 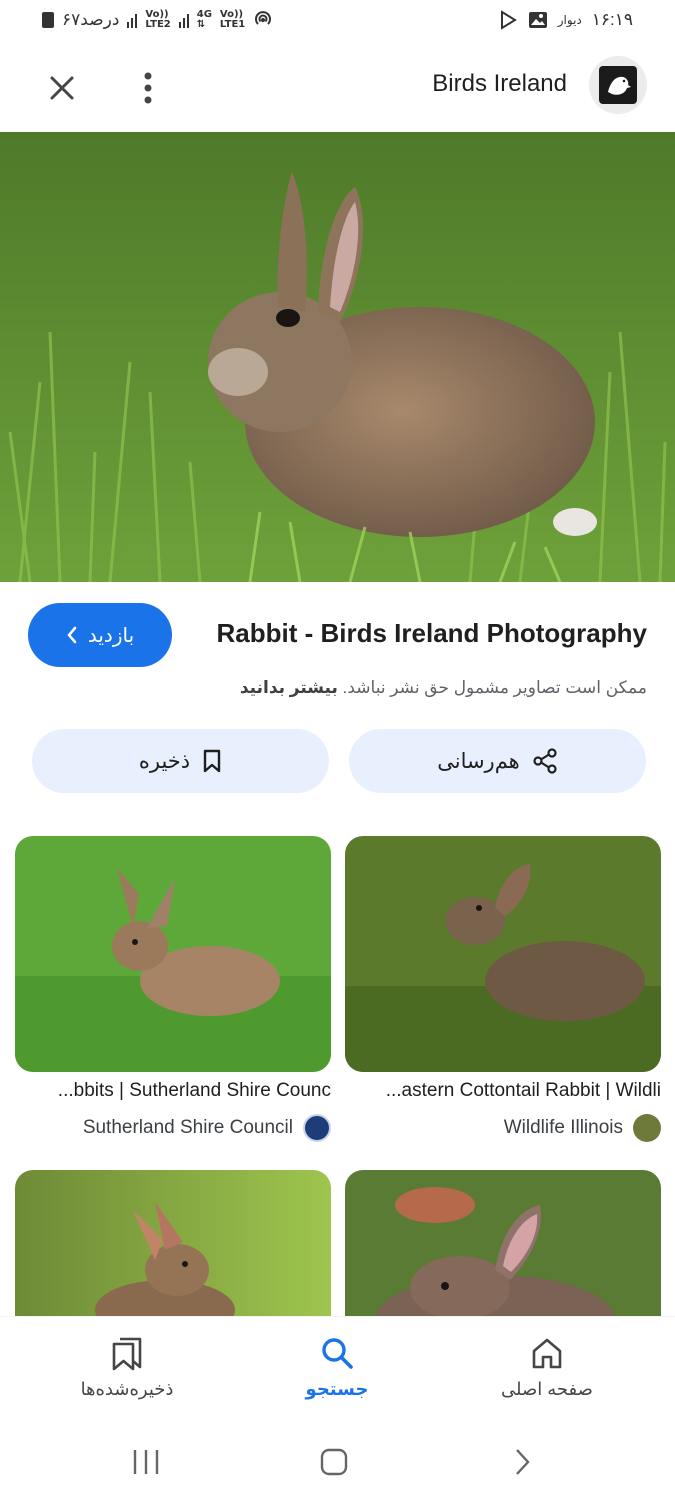 What do you see at coordinates (569, 20) in the screenshot?
I see `wall-app-label: دیوار` at bounding box center [569, 20].